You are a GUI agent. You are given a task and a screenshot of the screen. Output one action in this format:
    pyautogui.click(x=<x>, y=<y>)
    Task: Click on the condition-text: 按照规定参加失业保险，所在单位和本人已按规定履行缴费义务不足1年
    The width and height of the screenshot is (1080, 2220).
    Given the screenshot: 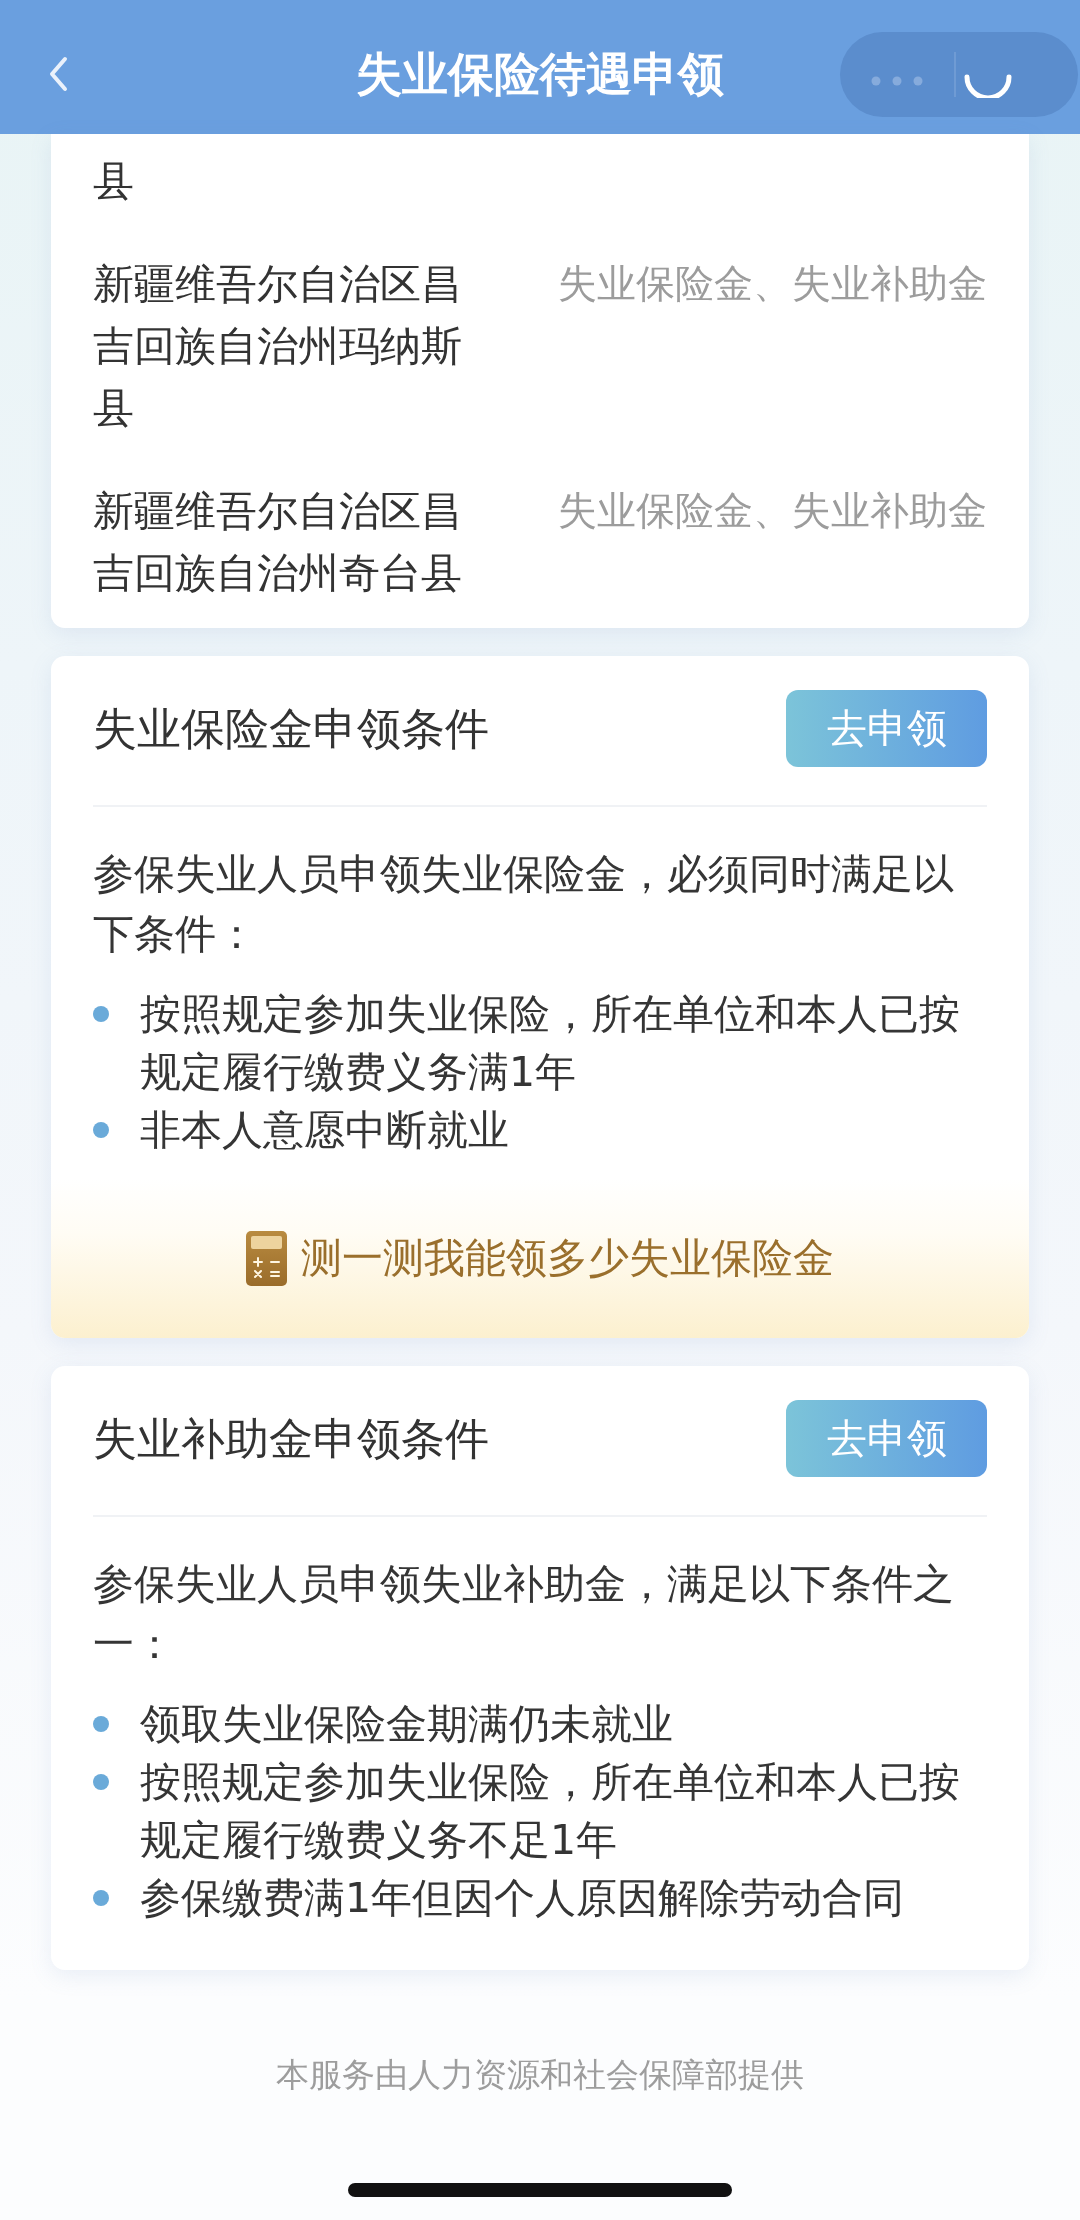 What is the action you would take?
    pyautogui.click(x=550, y=1811)
    